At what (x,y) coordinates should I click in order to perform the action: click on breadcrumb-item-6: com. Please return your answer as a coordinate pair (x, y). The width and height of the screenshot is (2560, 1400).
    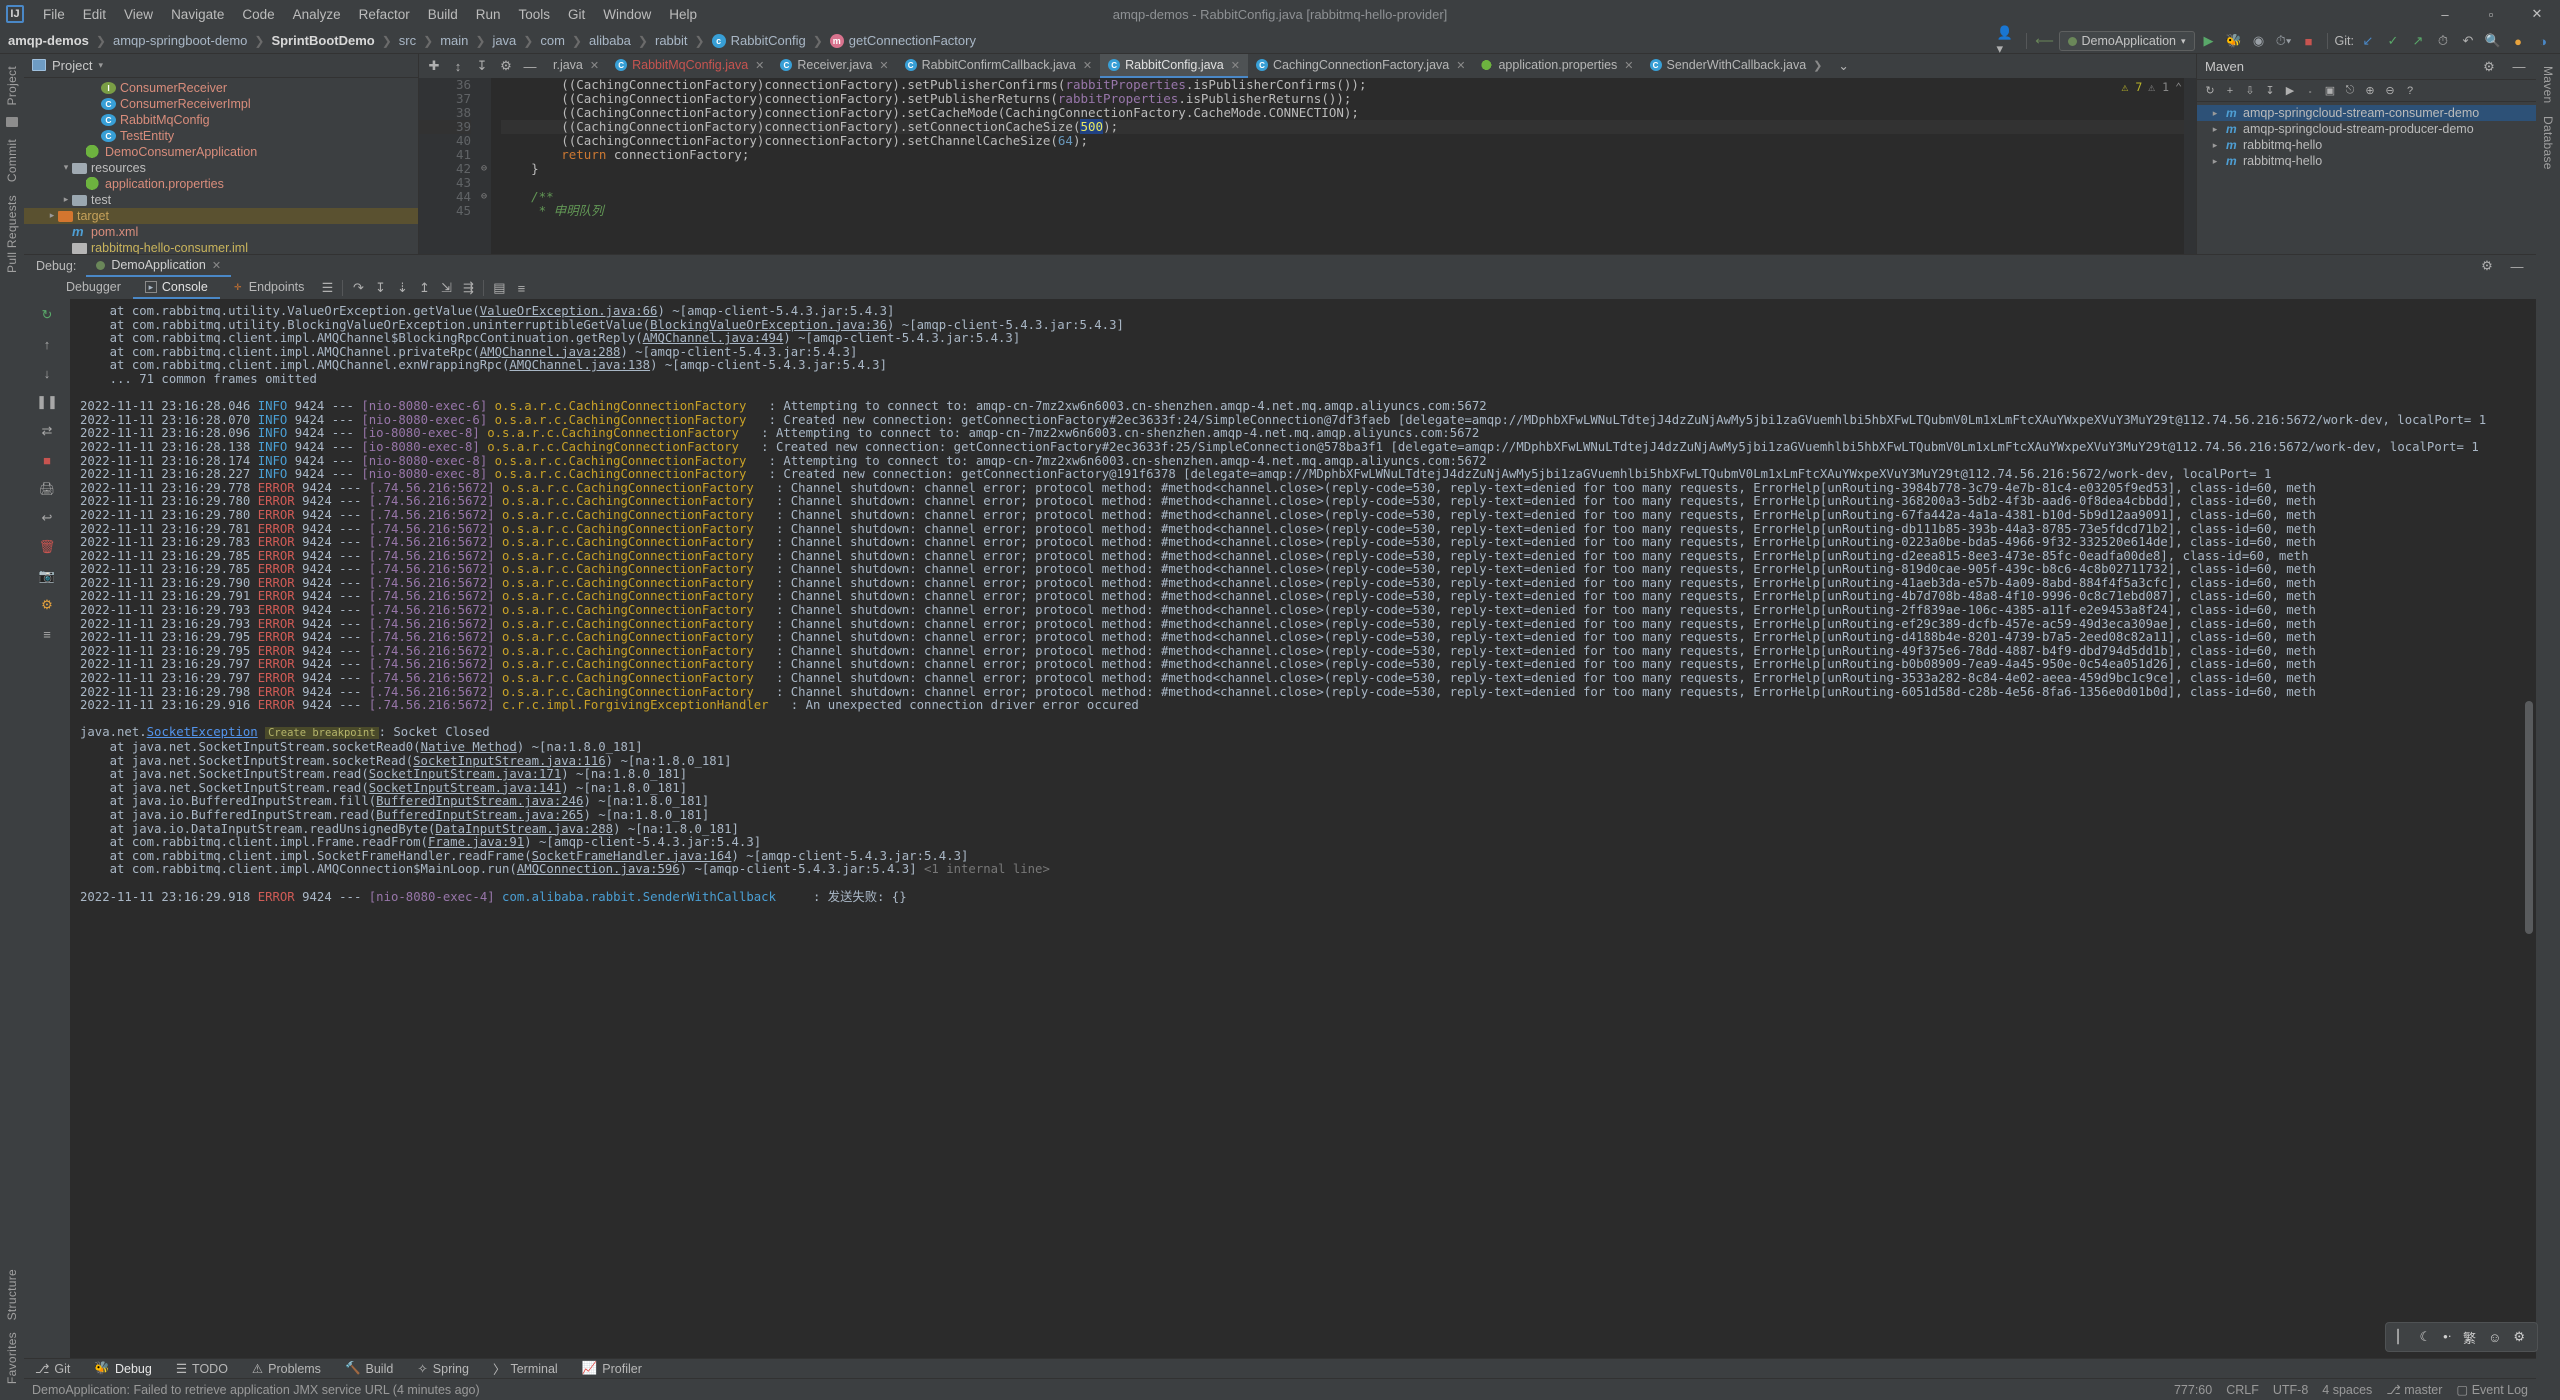
    Looking at the image, I should click on (552, 40).